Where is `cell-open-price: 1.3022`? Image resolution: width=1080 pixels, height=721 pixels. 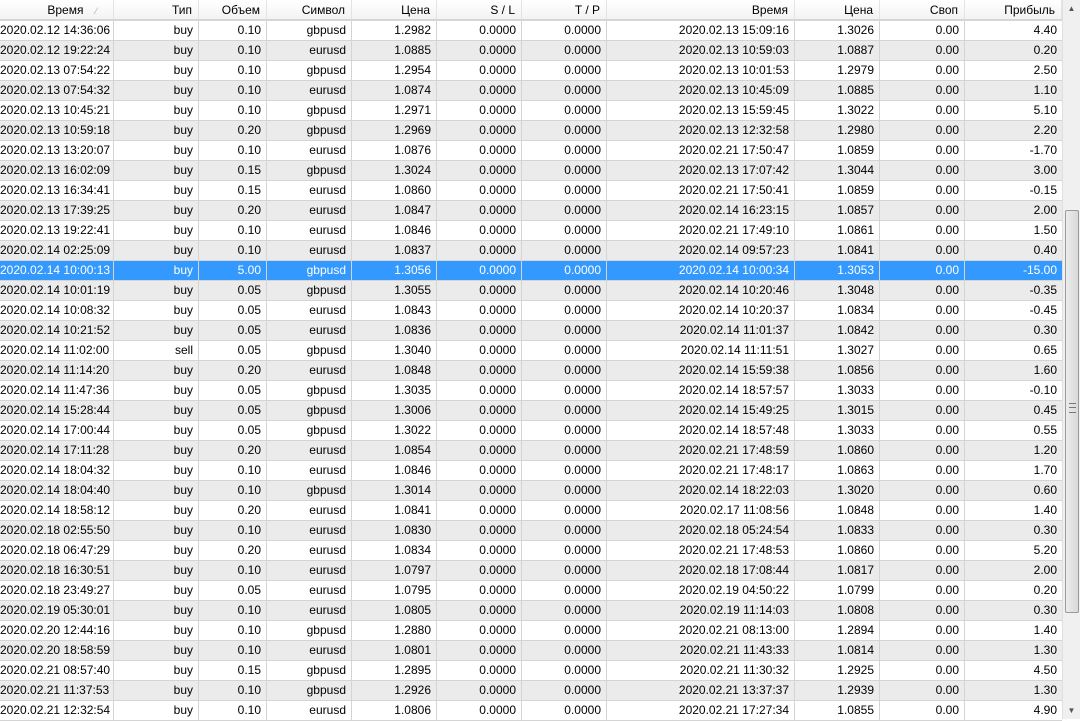 cell-open-price: 1.3022 is located at coordinates (394, 430).